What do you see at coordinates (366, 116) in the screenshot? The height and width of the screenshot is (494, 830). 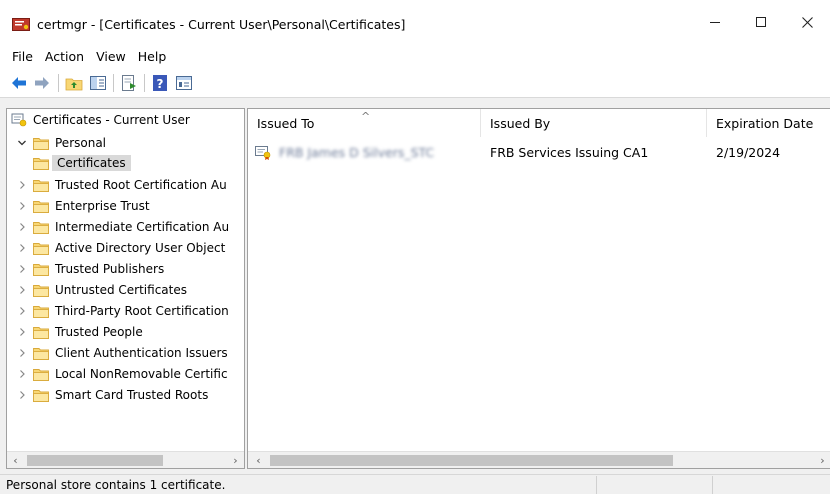 I see `sort-ascending-icon: ^` at bounding box center [366, 116].